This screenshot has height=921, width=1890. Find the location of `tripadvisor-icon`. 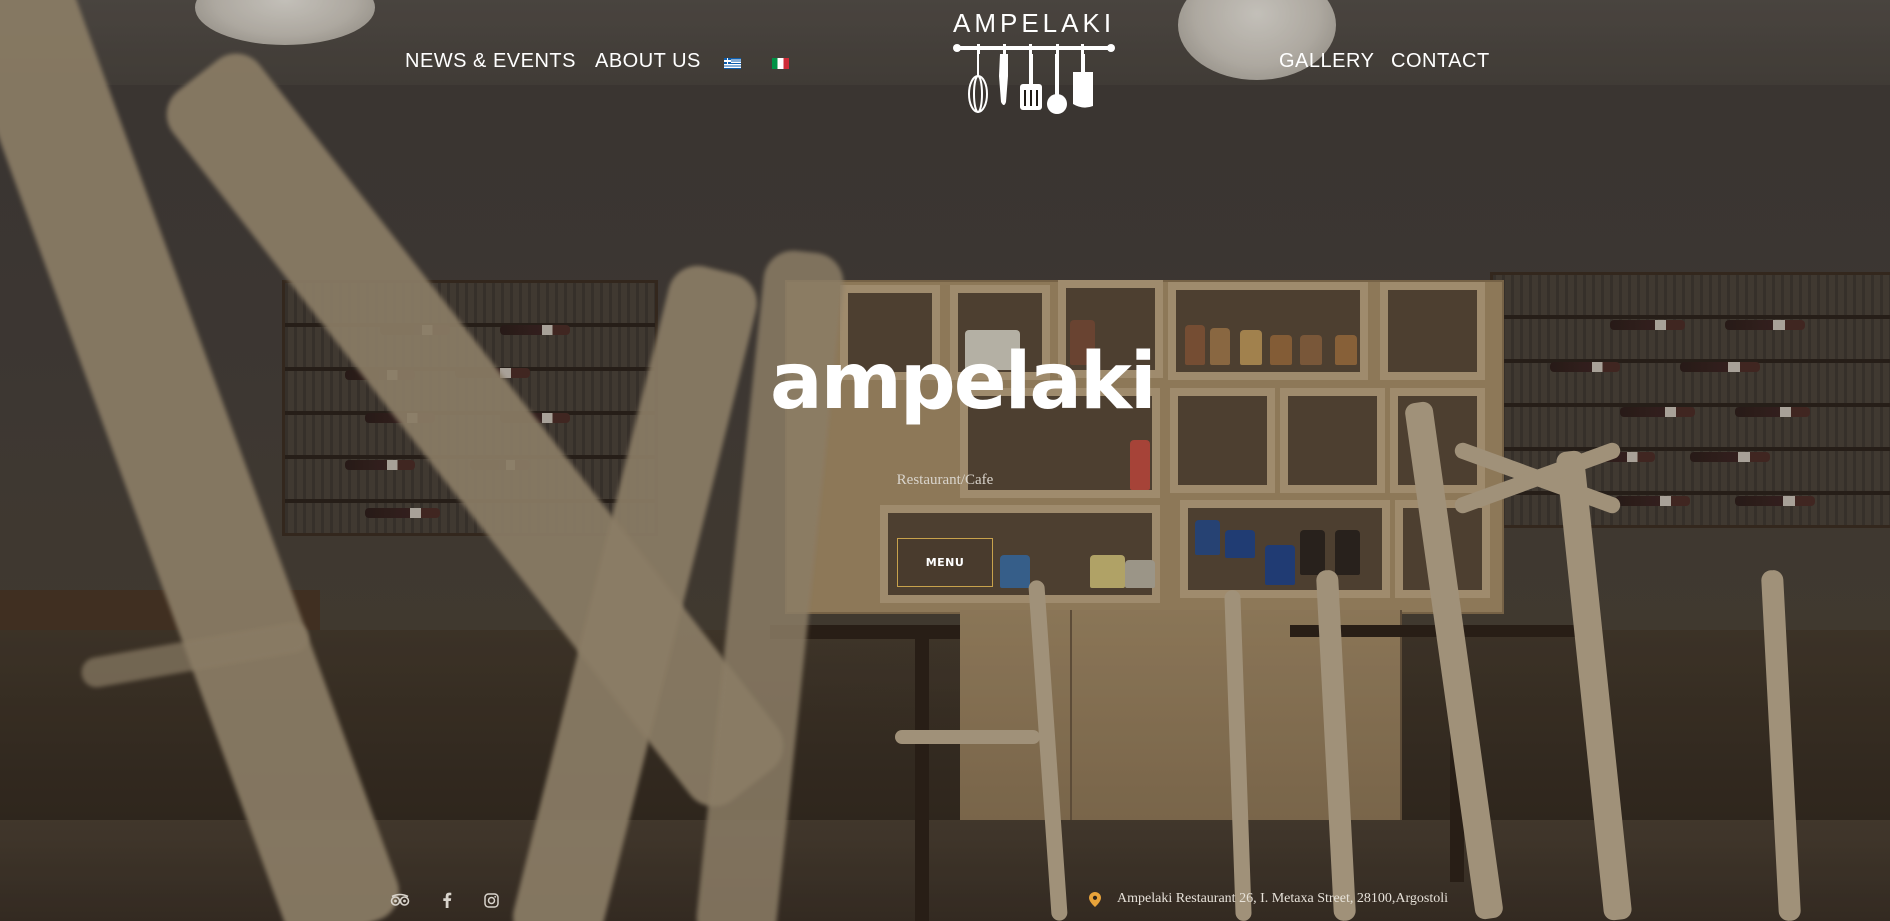

tripadvisor-icon is located at coordinates (400, 900).